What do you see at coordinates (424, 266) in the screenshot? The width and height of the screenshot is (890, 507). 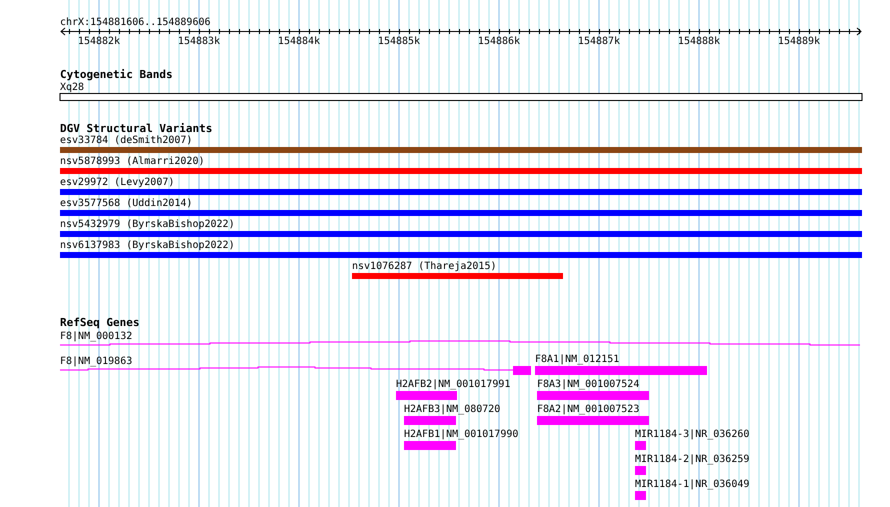 I see `feature-label: nsv1076287 (Thareja2015)` at bounding box center [424, 266].